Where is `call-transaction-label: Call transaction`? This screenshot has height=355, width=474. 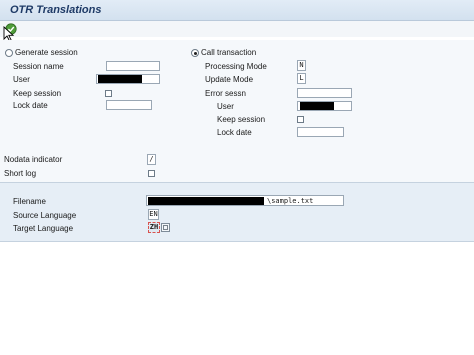 call-transaction-label: Call transaction is located at coordinates (229, 52).